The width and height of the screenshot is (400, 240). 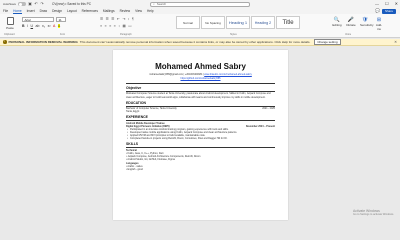 What do you see at coordinates (42, 4) in the screenshot?
I see `redo-icon: ↷` at bounding box center [42, 4].